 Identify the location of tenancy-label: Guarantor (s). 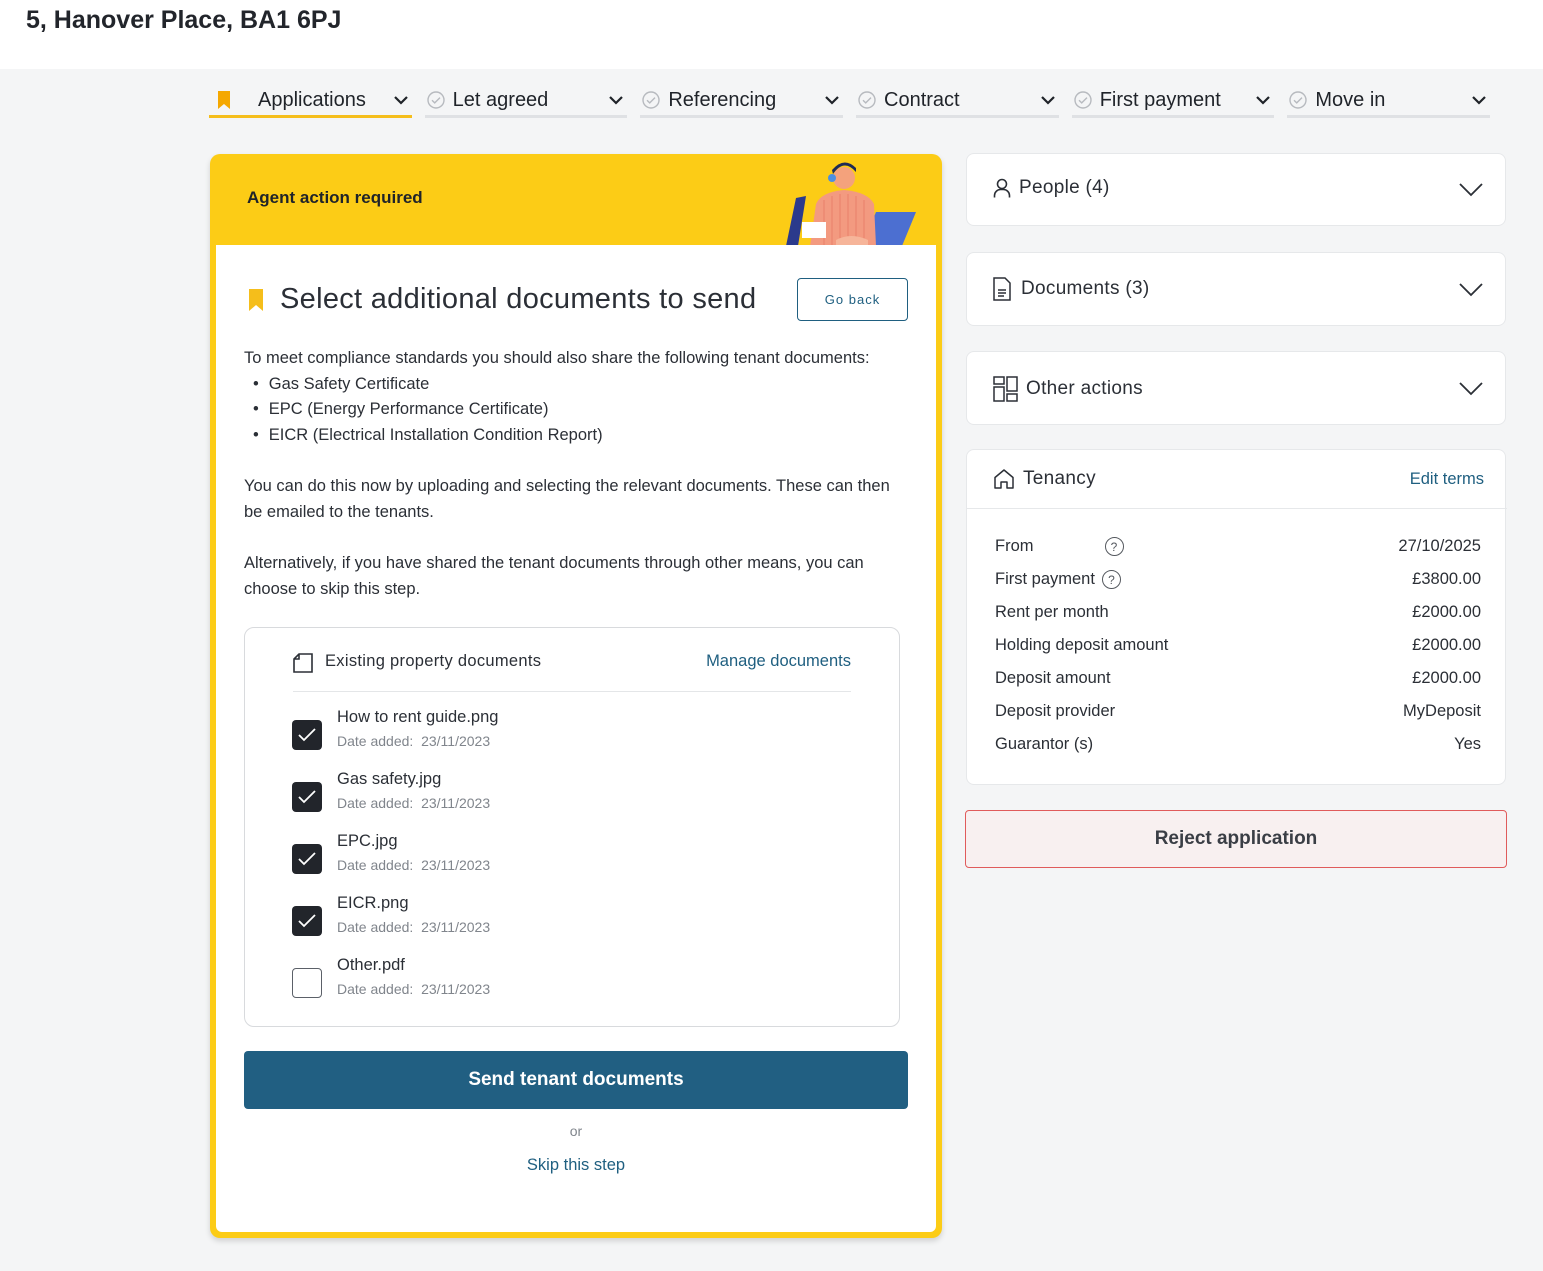
(1044, 744).